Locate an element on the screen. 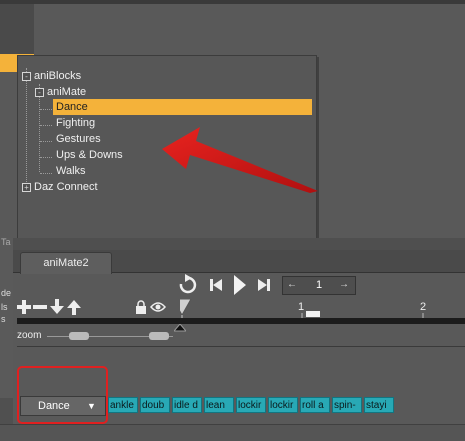 Image resolution: width=465 pixels, height=441 pixels. panel-top-strip is located at coordinates (239, 244).